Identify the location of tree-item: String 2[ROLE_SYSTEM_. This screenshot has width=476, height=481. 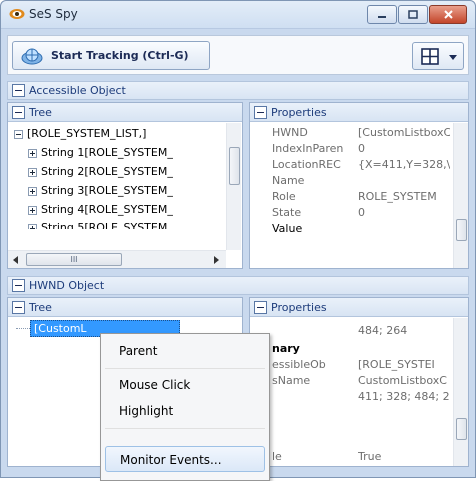
(126, 172).